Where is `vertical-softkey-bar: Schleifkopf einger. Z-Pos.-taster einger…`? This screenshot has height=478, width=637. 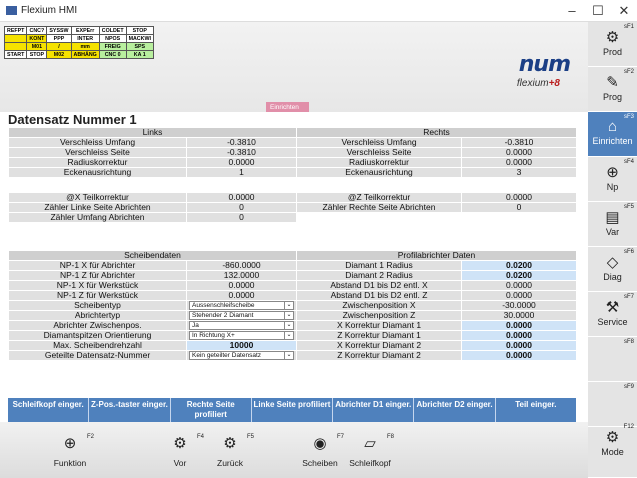
vertical-softkey-bar: Schleifkopf einger. Z-Pos.-taster einger… is located at coordinates (292, 410).